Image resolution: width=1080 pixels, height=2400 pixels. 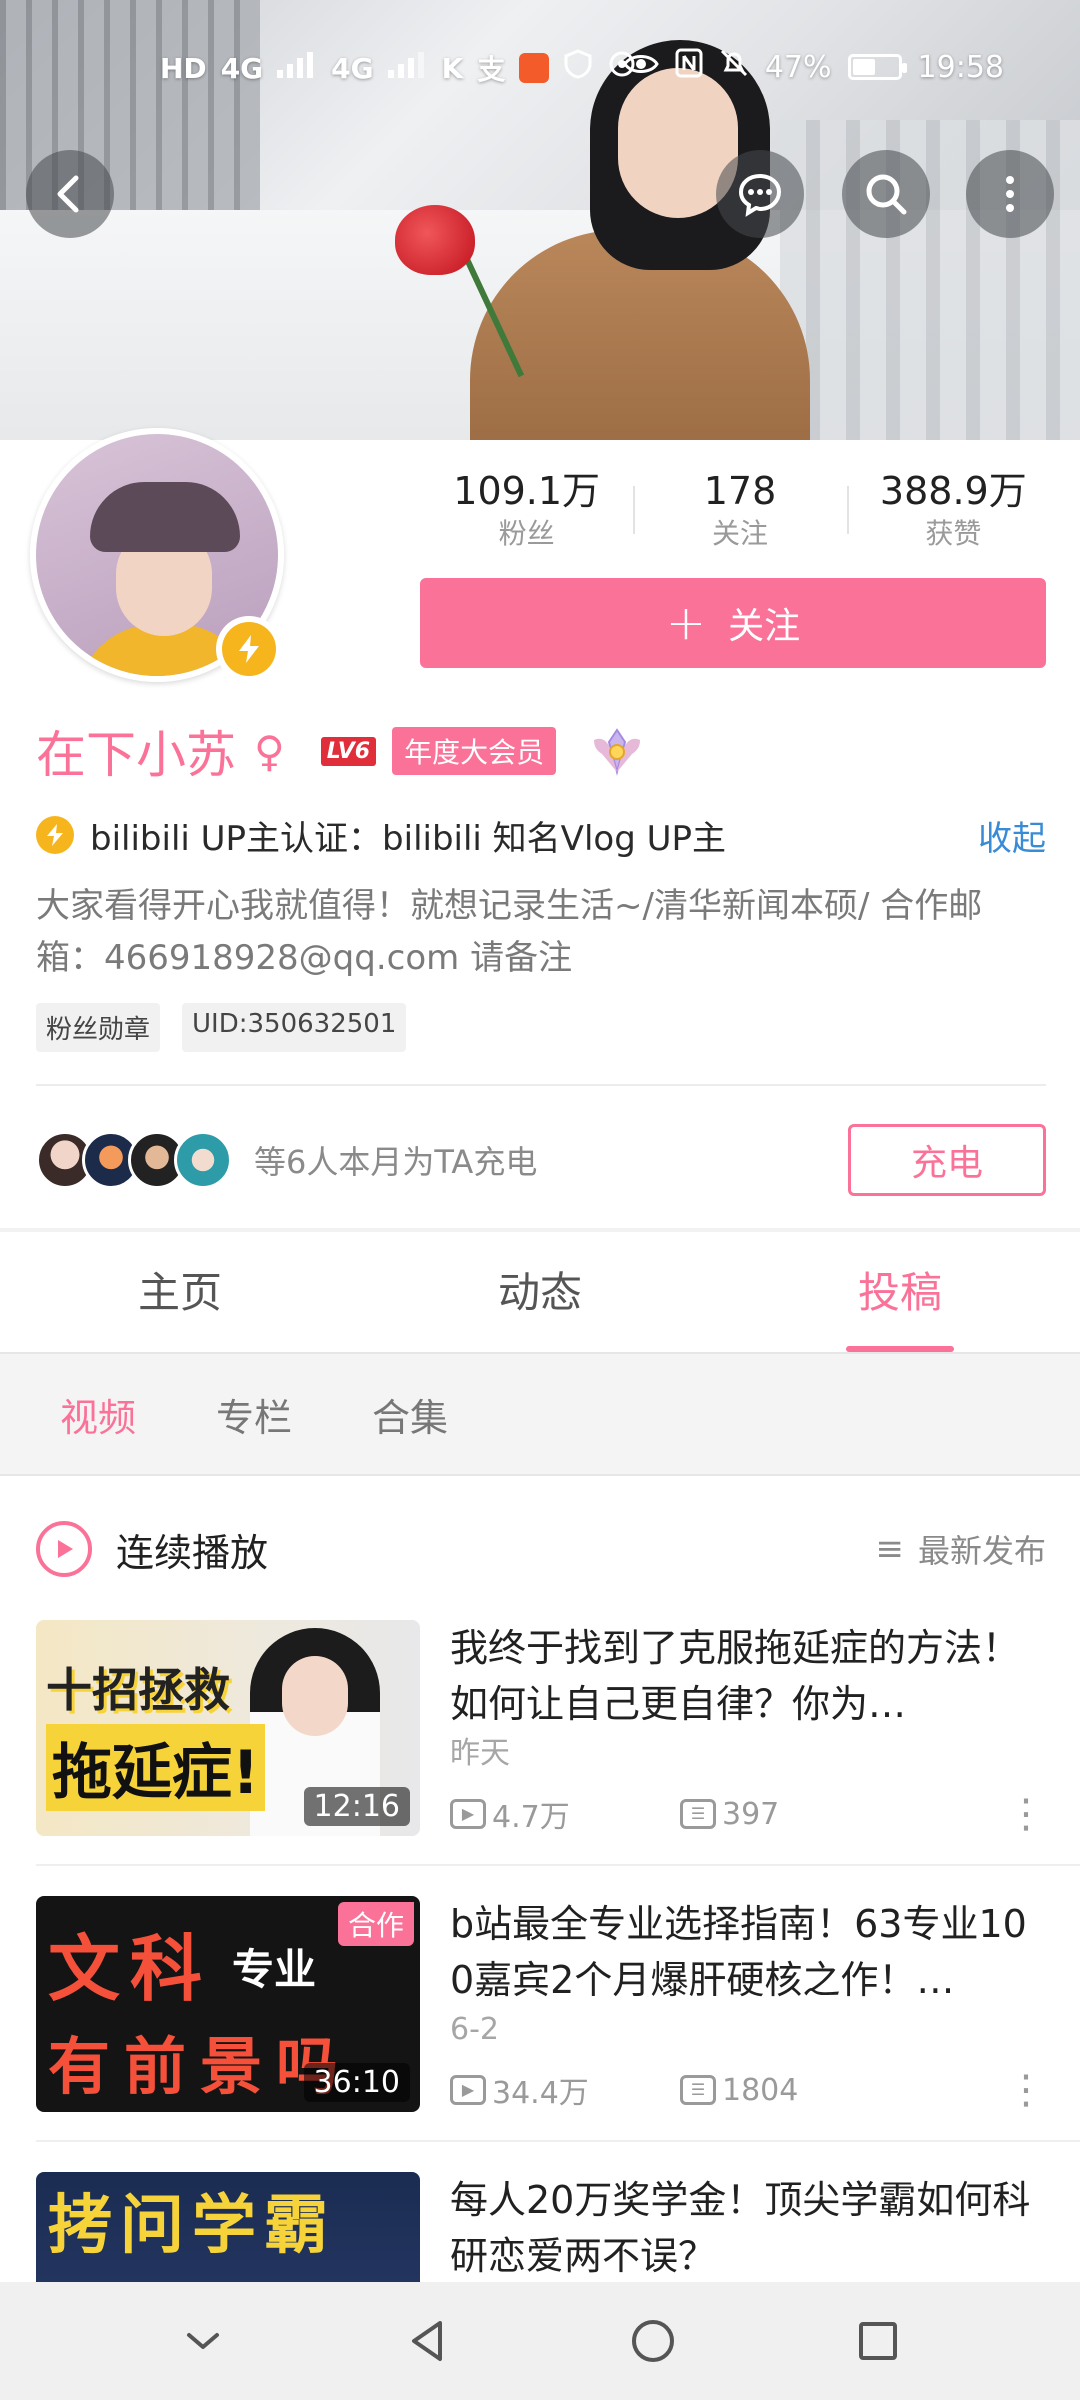 What do you see at coordinates (864, 67) in the screenshot?
I see `battery-level` at bounding box center [864, 67].